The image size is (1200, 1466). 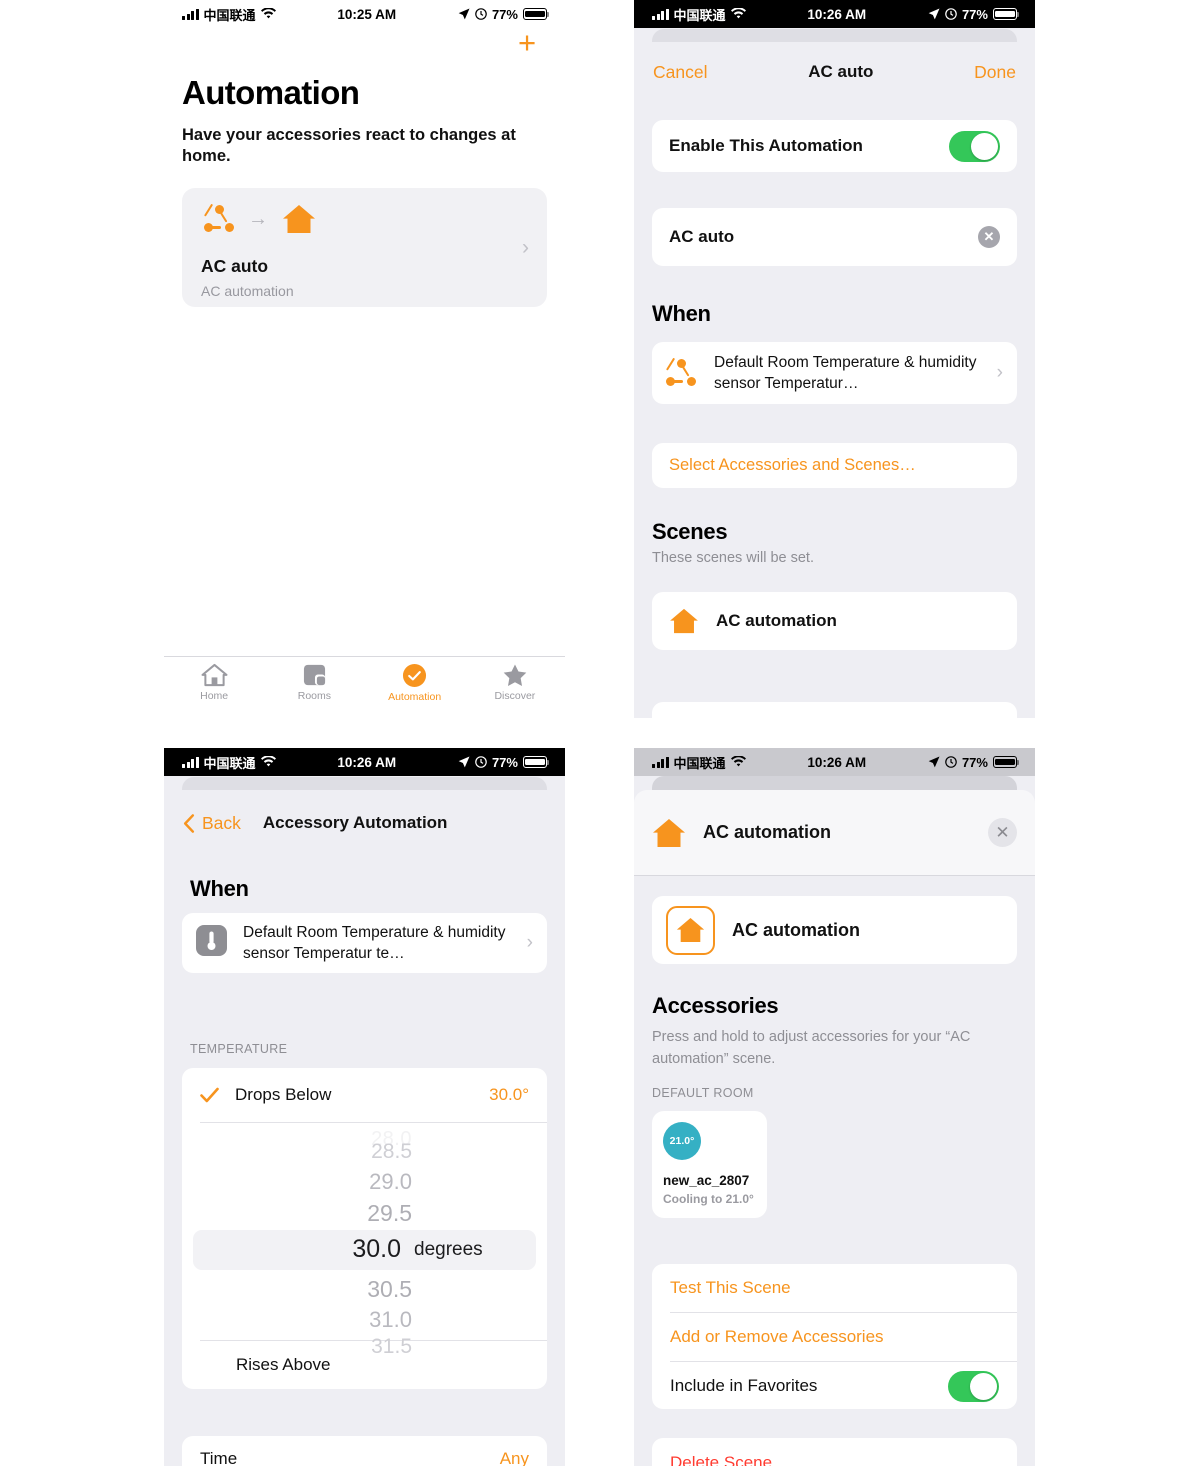 I want to click on tab-home: Home, so click(x=214, y=682).